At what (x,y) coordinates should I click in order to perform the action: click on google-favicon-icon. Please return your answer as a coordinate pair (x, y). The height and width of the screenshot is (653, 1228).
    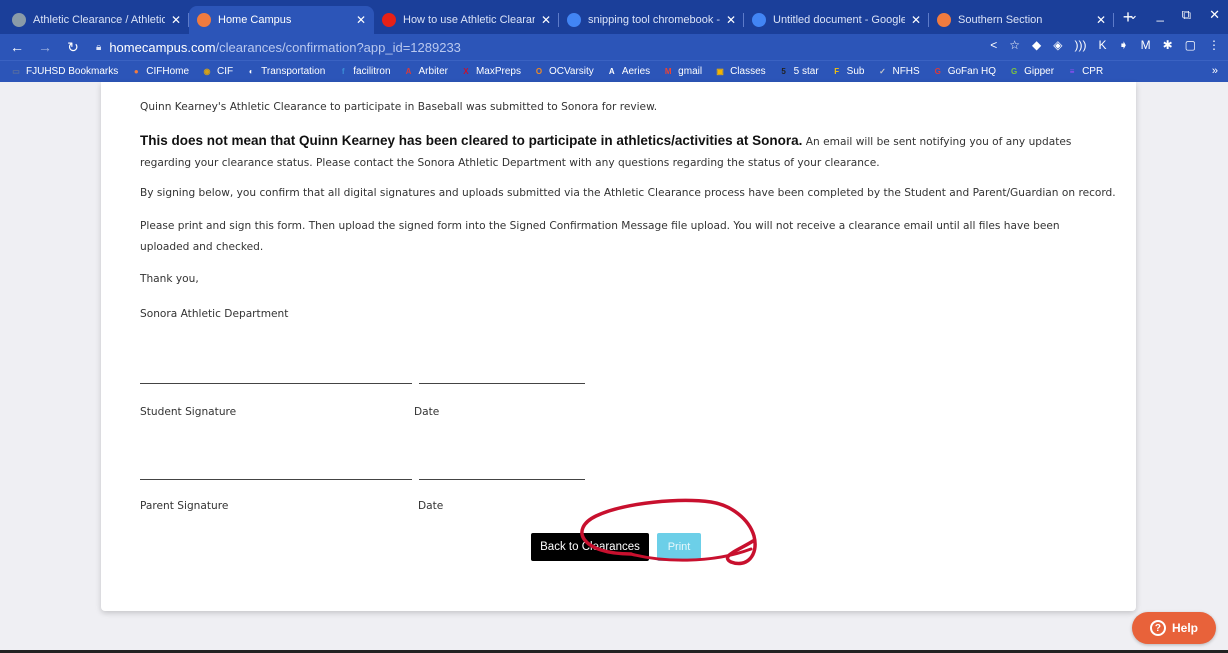
    Looking at the image, I should click on (574, 20).